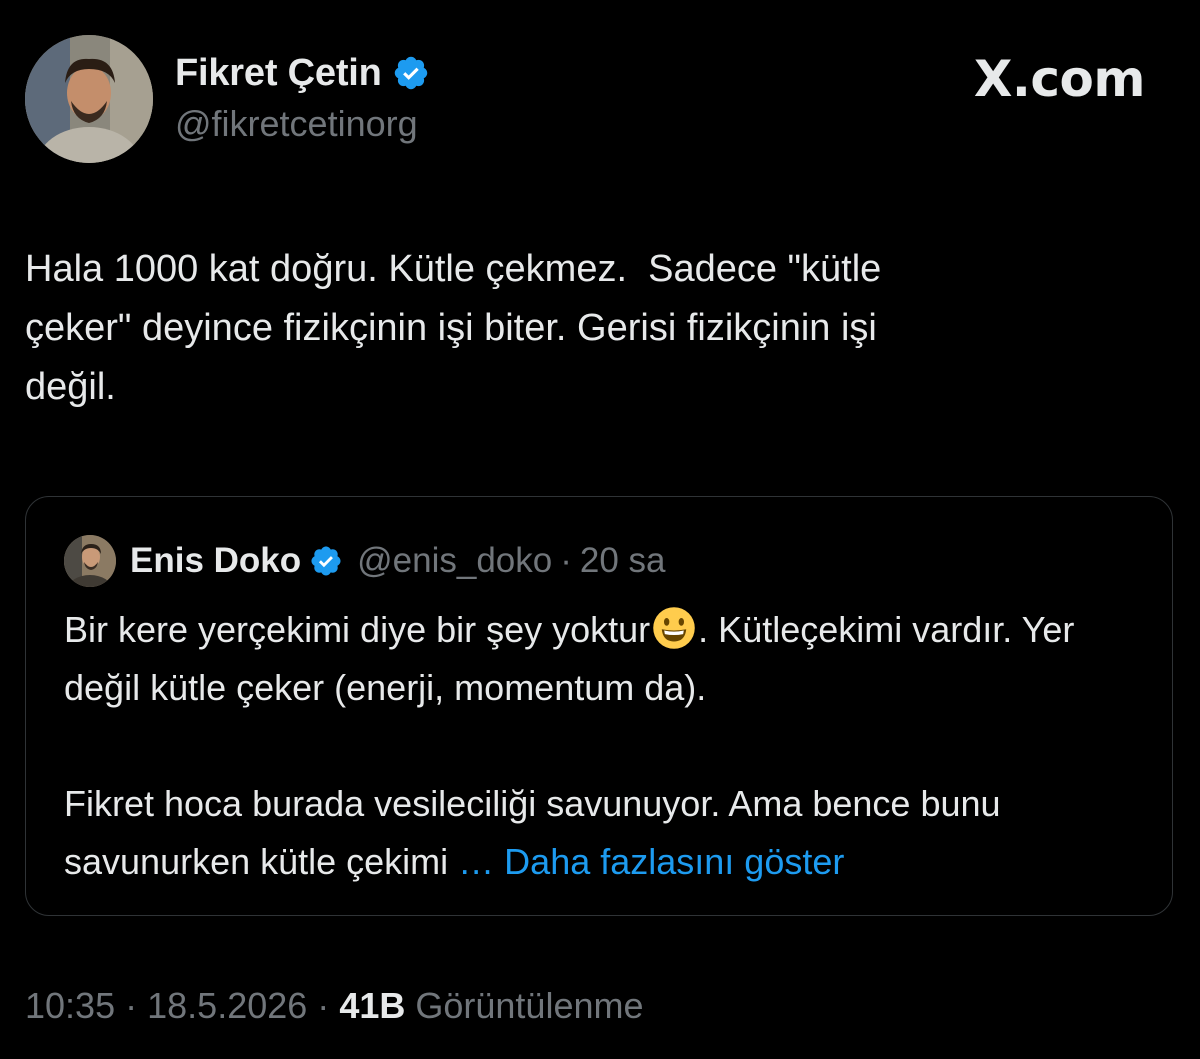  What do you see at coordinates (90, 561) in the screenshot?
I see `quoted-author-avatar` at bounding box center [90, 561].